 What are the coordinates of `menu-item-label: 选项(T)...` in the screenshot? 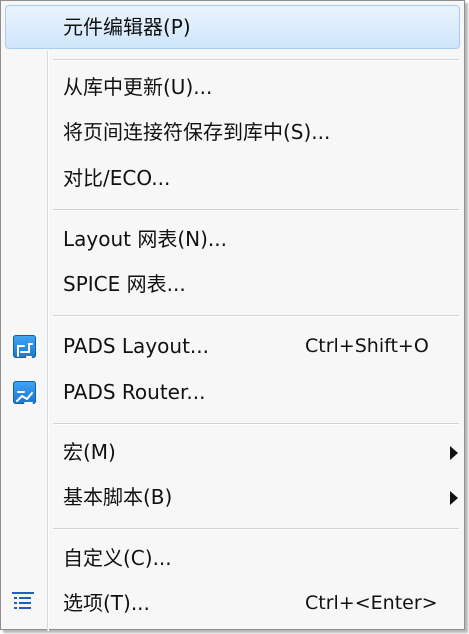 It's located at (106, 603).